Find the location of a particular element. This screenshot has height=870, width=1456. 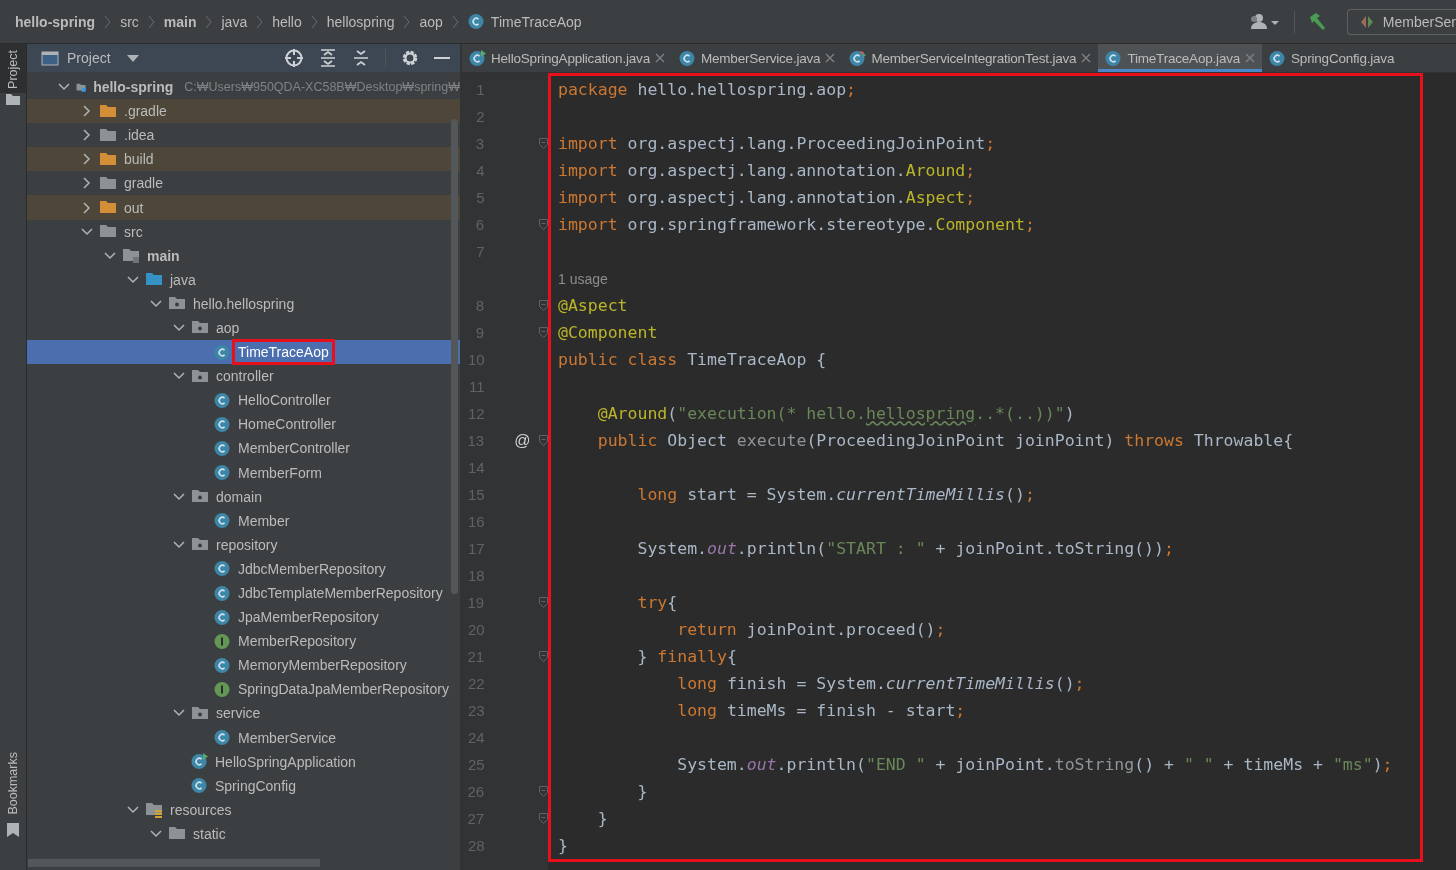

tree-item: resources is located at coordinates (243, 809).